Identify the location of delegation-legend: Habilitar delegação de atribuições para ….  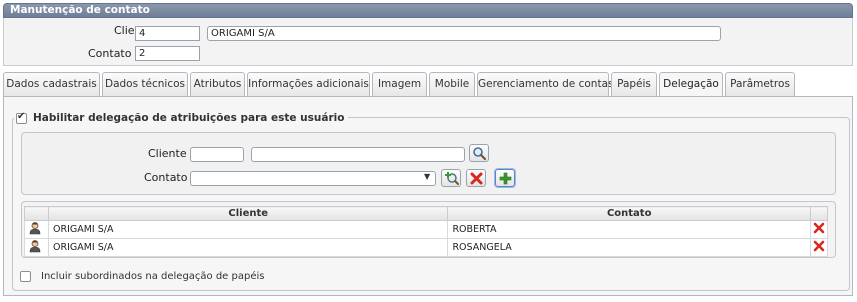
(181, 118).